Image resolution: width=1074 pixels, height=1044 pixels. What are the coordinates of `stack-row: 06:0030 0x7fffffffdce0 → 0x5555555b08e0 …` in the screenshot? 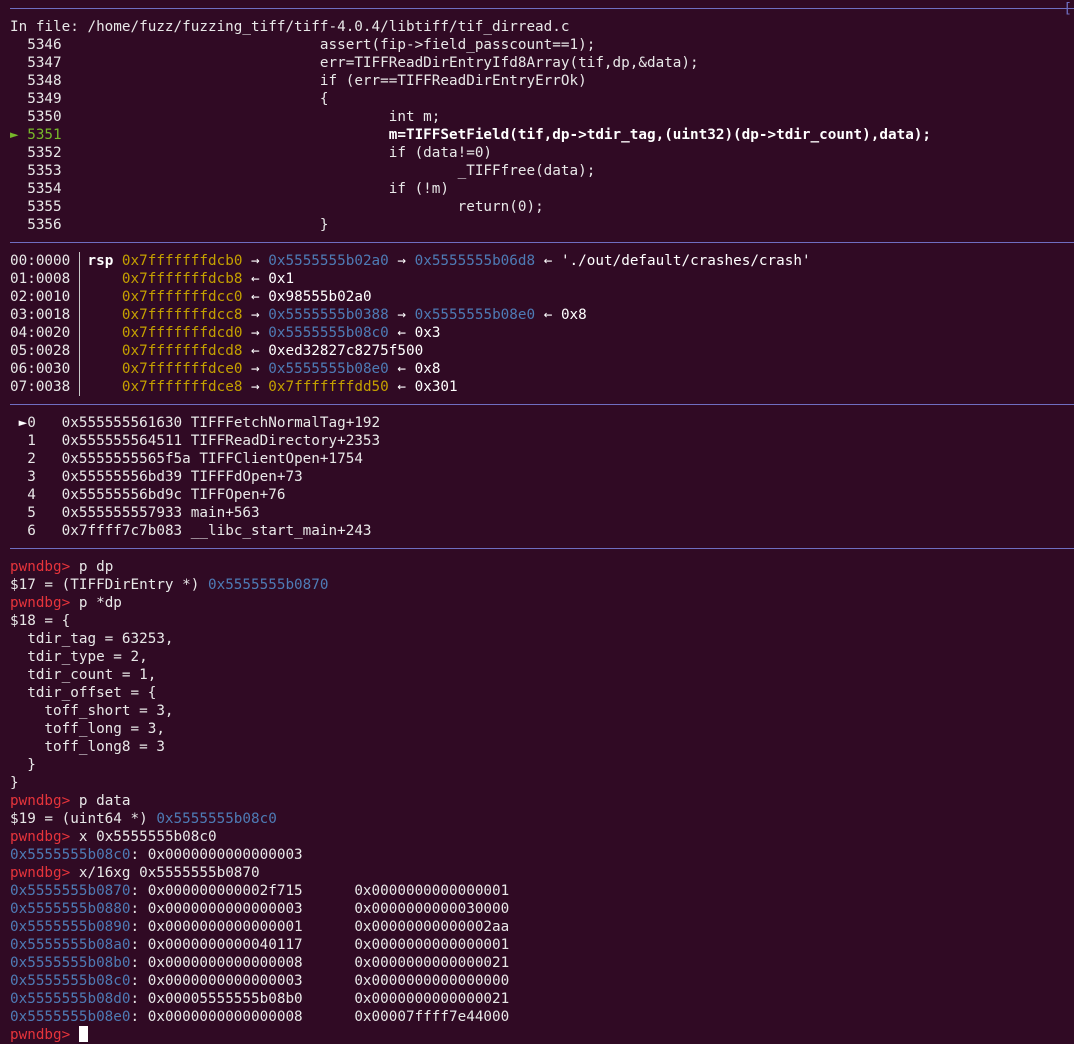 It's located at (225, 369).